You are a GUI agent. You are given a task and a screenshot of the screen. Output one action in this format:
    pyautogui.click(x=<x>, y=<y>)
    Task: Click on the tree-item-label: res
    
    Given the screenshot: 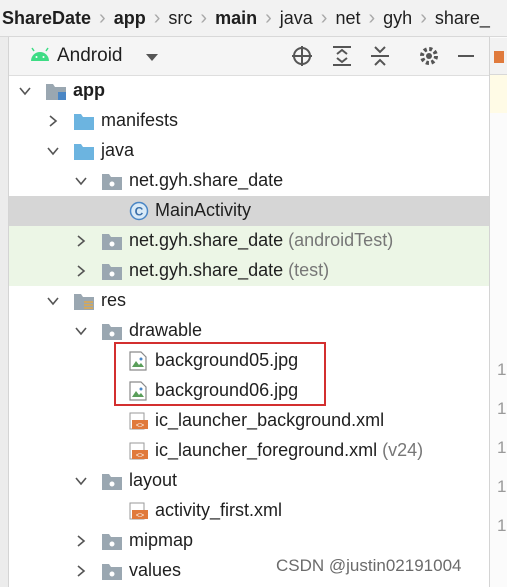 What is the action you would take?
    pyautogui.click(x=114, y=300)
    